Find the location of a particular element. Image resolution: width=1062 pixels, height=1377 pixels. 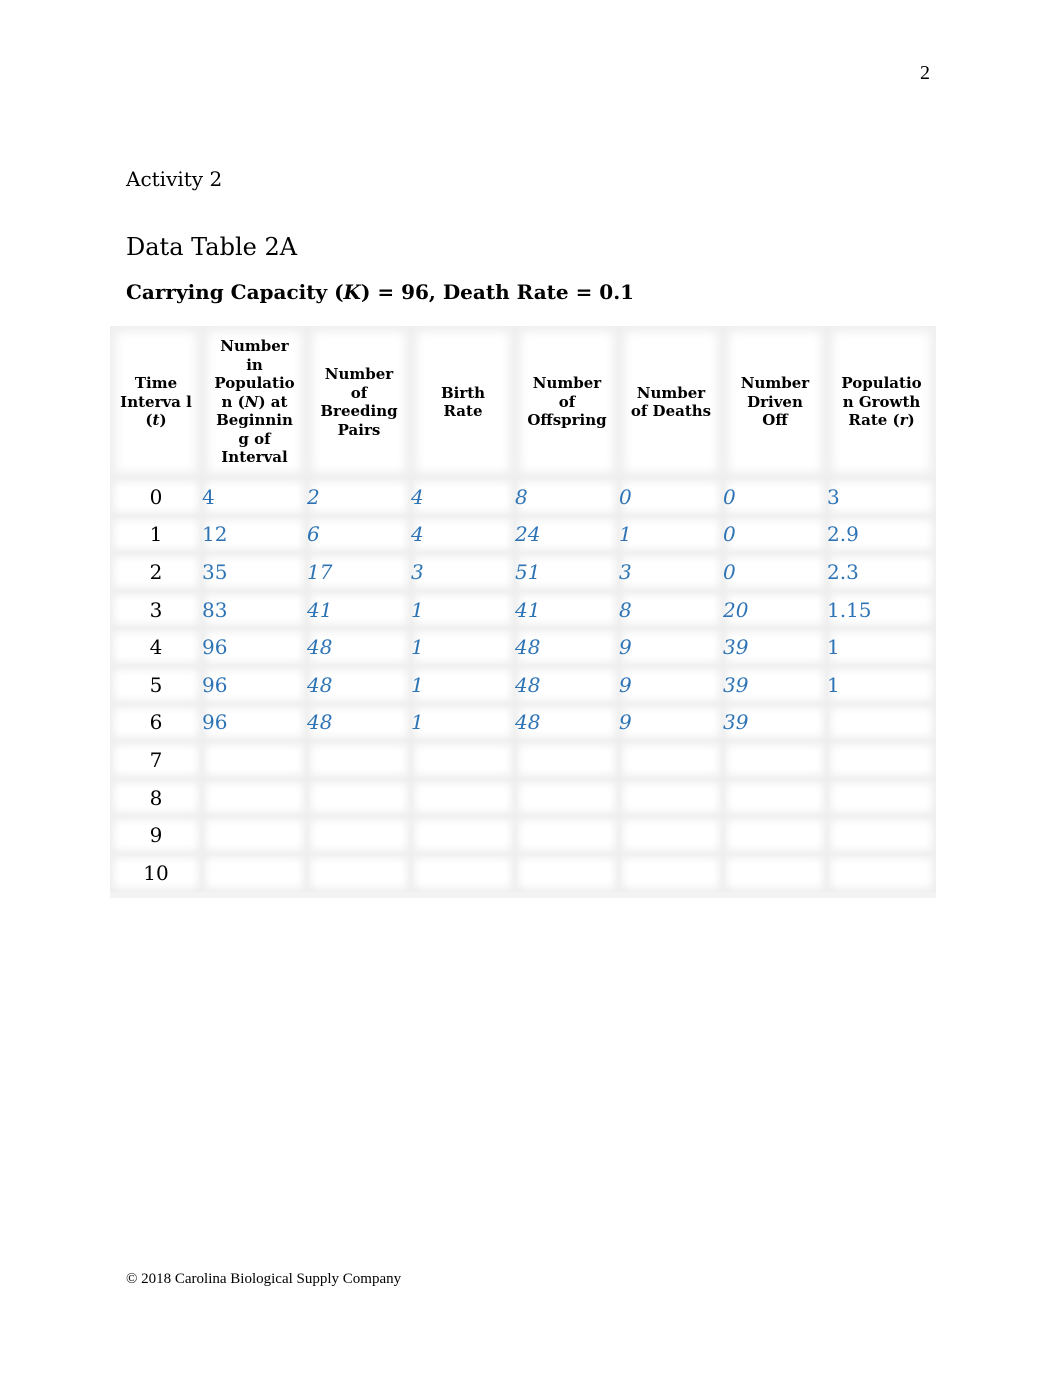

activity-heading: Activity 2 is located at coordinates (174, 179).